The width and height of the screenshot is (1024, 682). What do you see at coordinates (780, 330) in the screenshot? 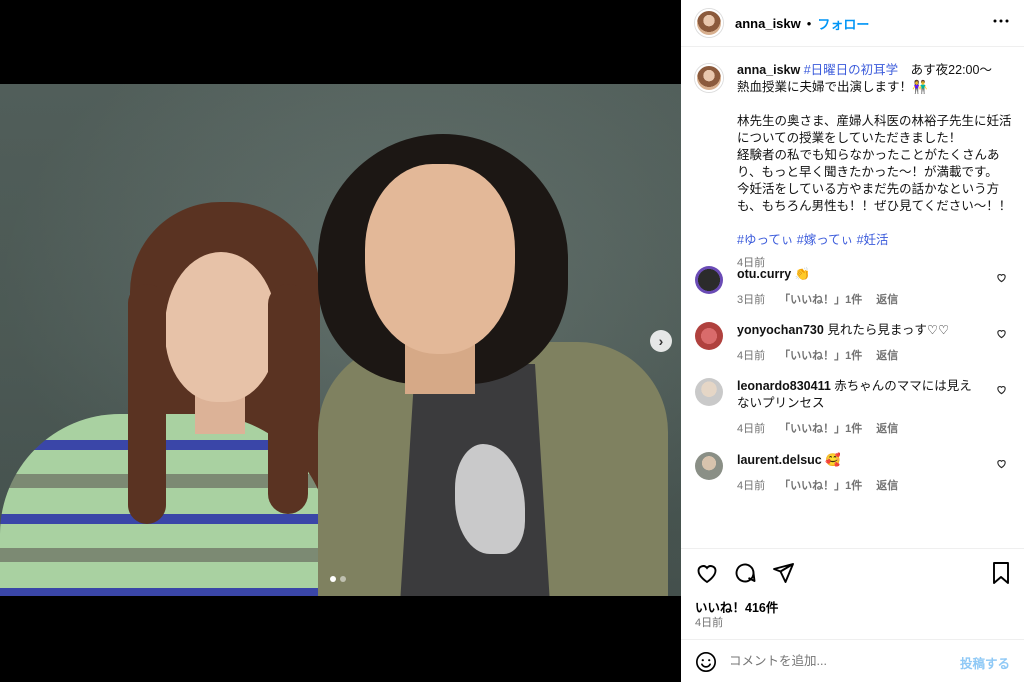
I see `comment-username: yonyochan730` at bounding box center [780, 330].